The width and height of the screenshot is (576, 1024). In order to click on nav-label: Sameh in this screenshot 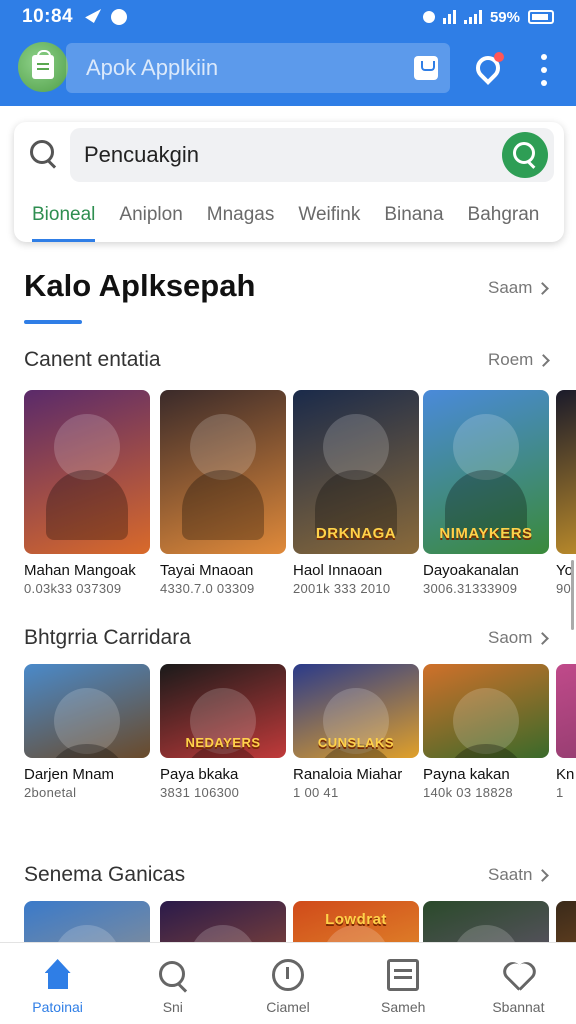, I will do `click(403, 1007)`.